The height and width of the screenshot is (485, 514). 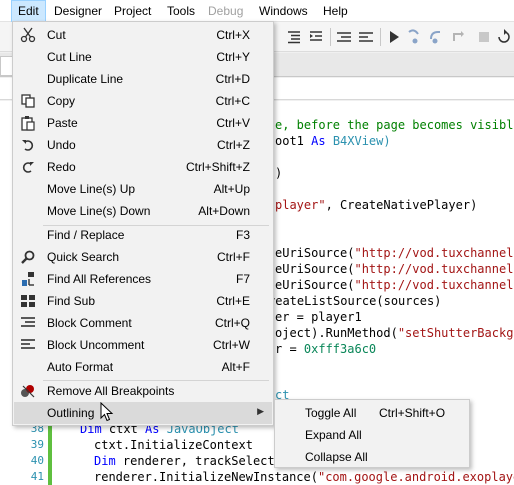 What do you see at coordinates (28, 322) in the screenshot?
I see `comment-icon` at bounding box center [28, 322].